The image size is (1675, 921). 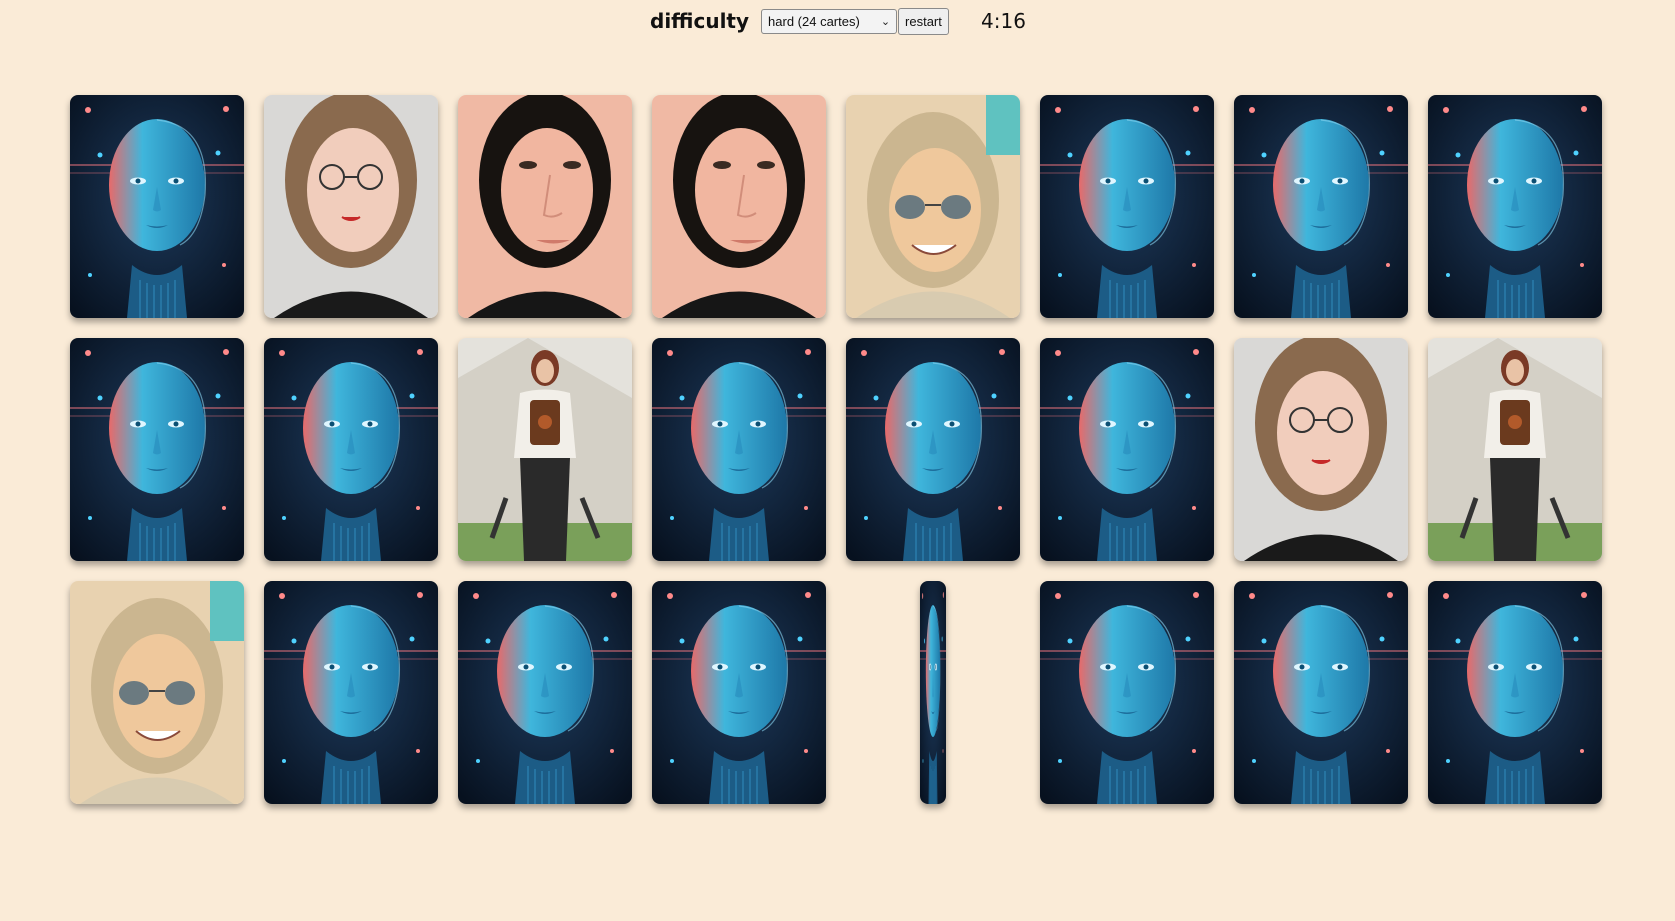 What do you see at coordinates (933, 692) in the screenshot?
I see `card-flipping` at bounding box center [933, 692].